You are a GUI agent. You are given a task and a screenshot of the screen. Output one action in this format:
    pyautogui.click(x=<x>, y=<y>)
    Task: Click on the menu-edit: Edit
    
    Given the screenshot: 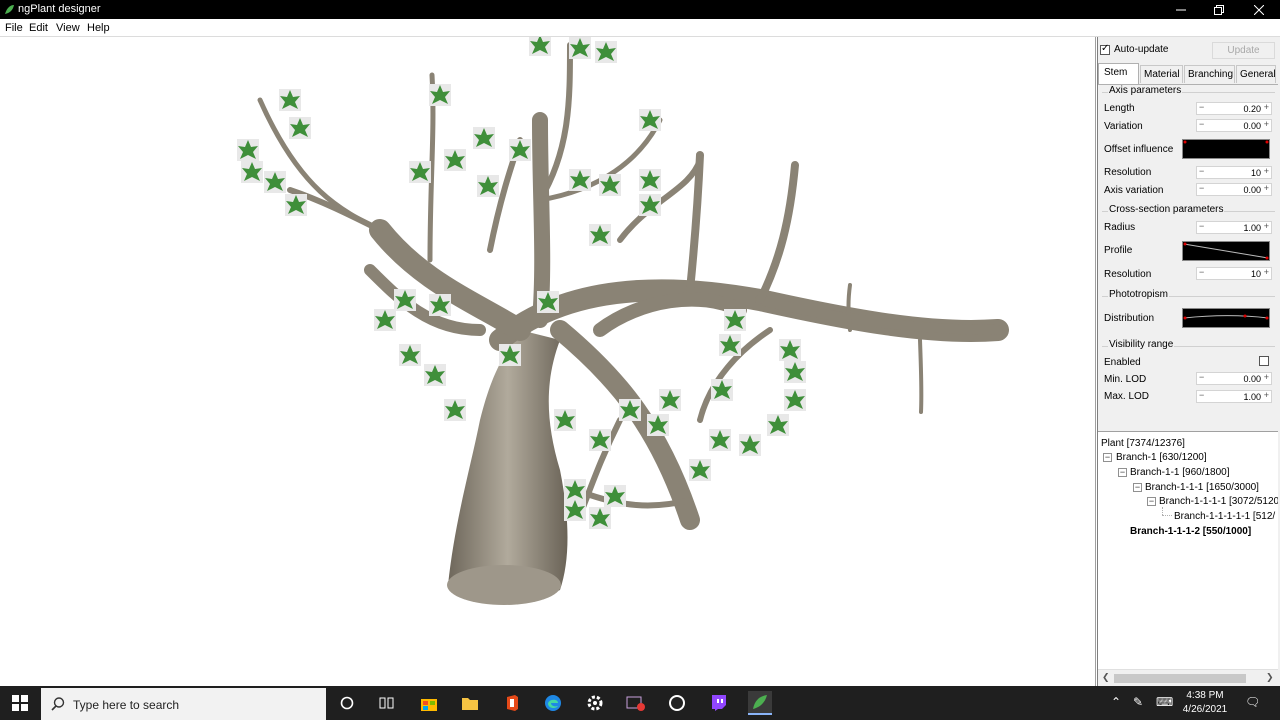 What is the action you would take?
    pyautogui.click(x=38, y=28)
    